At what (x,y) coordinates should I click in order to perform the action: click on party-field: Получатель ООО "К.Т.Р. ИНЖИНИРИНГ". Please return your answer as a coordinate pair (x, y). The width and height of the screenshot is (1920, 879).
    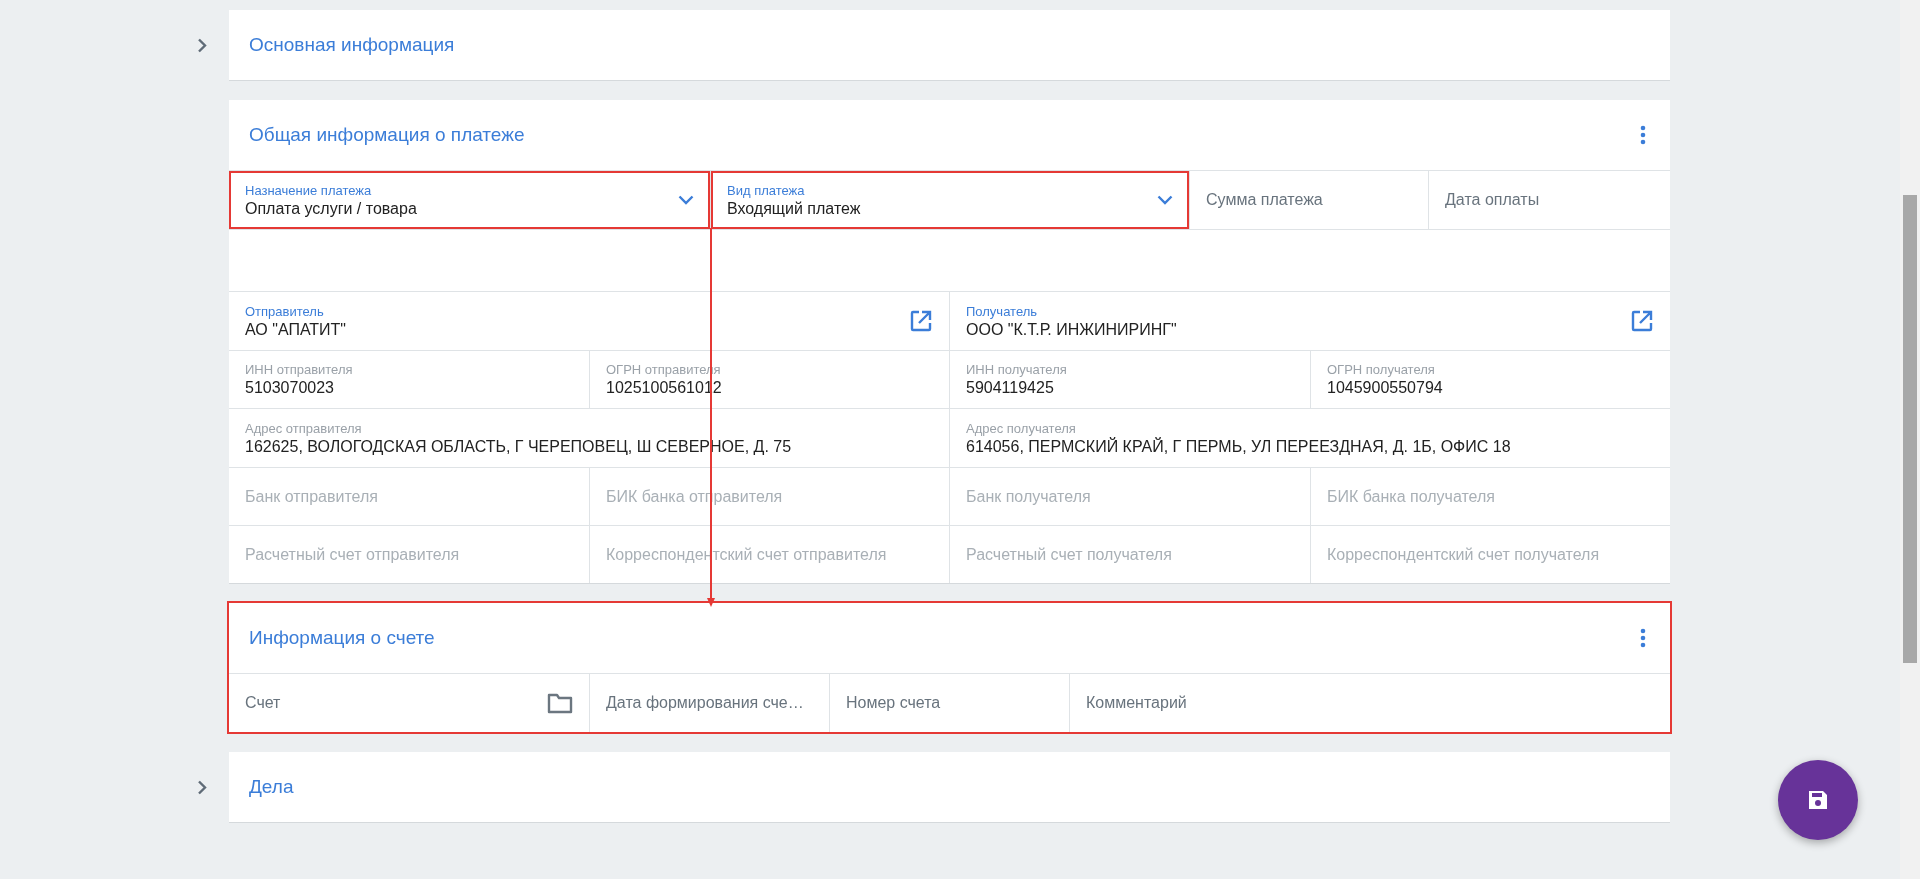
    Looking at the image, I should click on (1309, 321).